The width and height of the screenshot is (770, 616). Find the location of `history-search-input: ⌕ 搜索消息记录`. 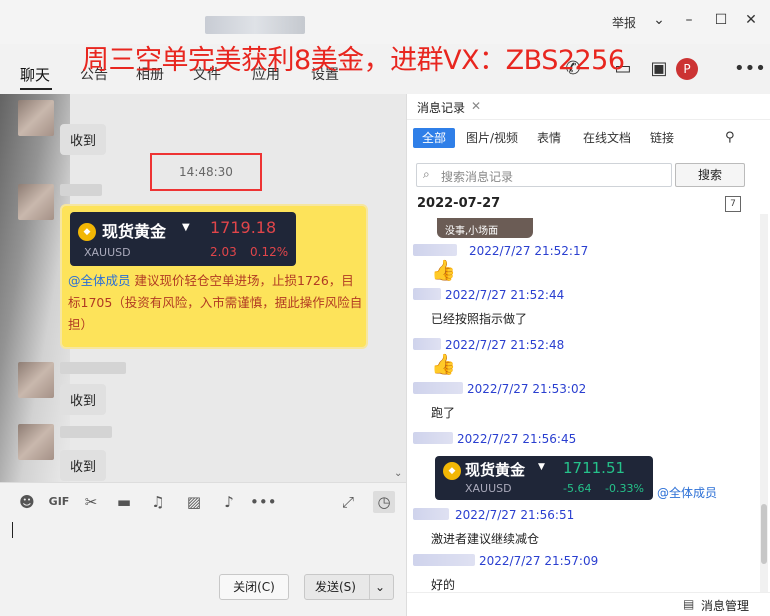

history-search-input: ⌕ 搜索消息记录 is located at coordinates (544, 175).